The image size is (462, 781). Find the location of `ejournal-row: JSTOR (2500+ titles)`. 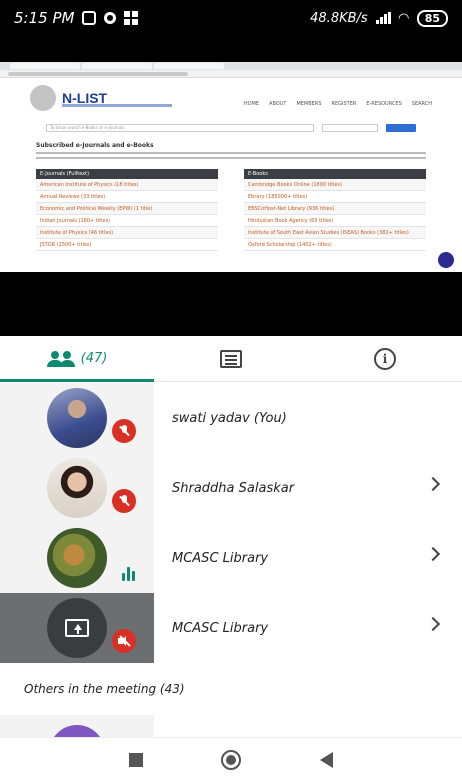

ejournal-row: JSTOR (2500+ titles) is located at coordinates (127, 245).